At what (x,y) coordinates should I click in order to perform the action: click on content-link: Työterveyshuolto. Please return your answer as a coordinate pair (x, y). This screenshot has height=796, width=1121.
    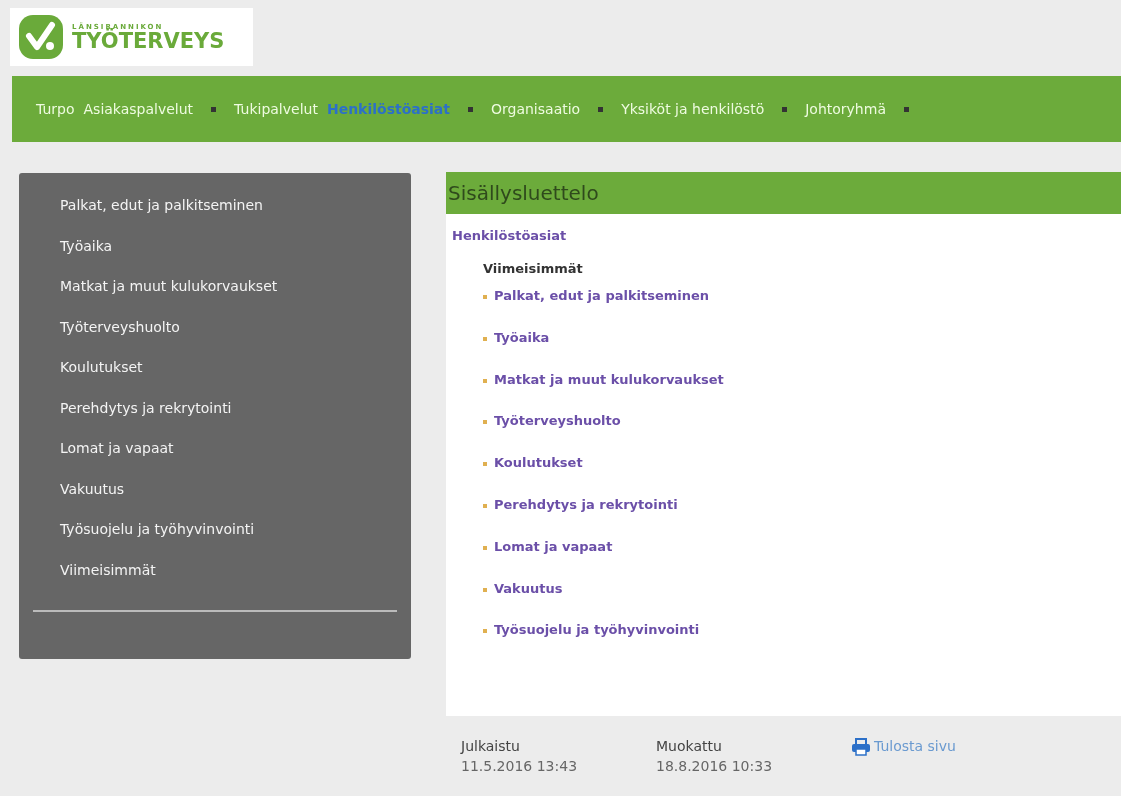
    Looking at the image, I should click on (557, 421).